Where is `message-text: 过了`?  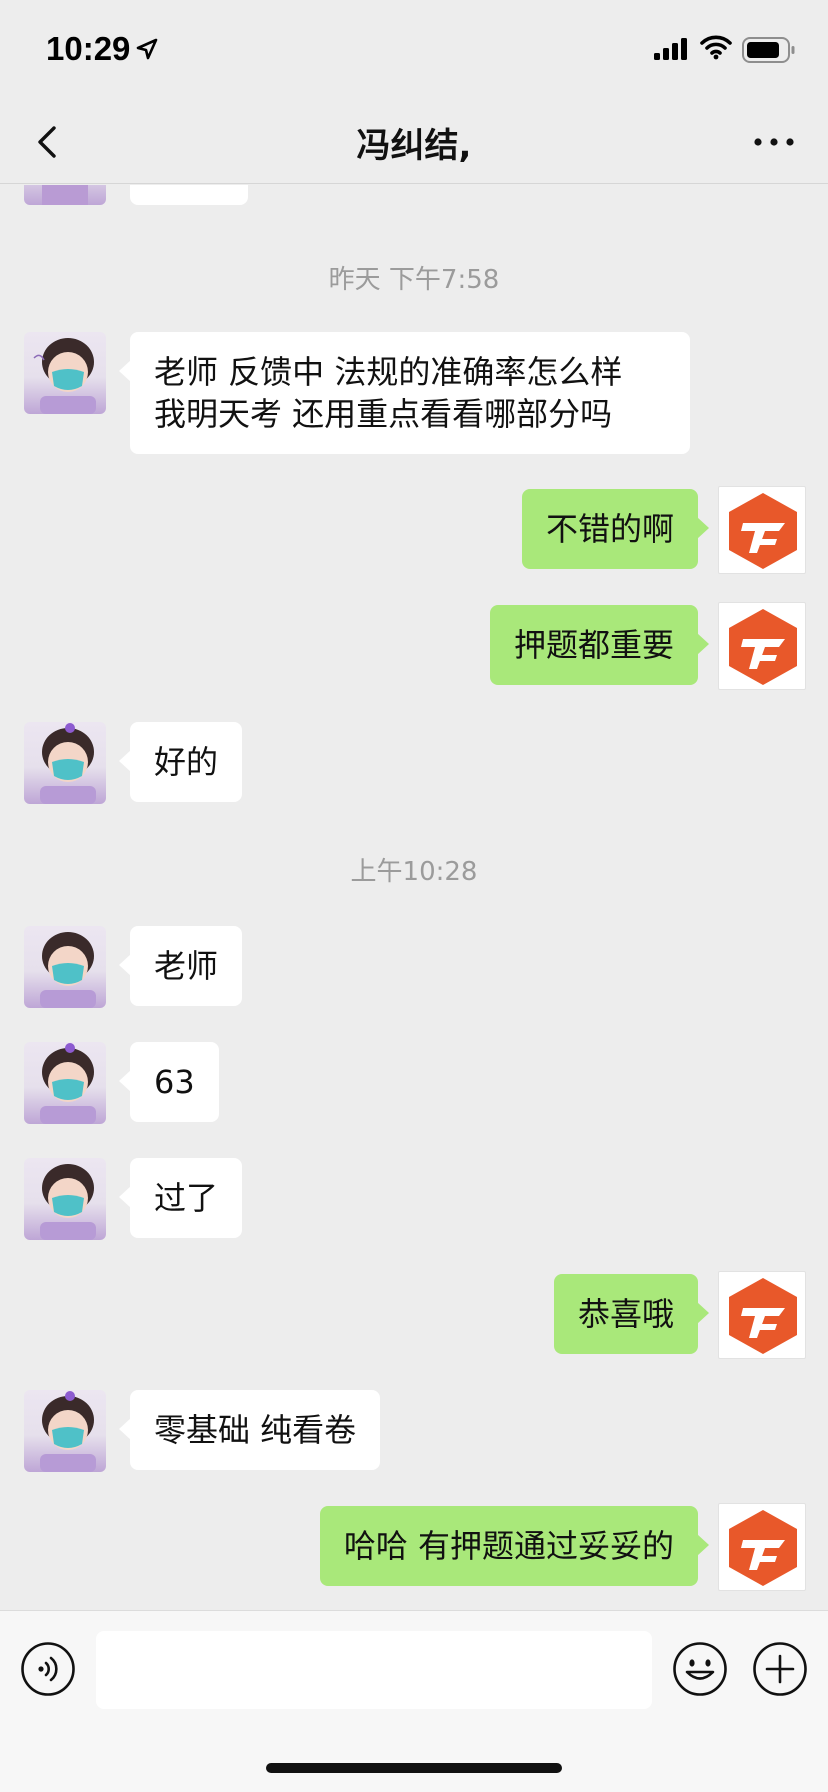
message-text: 过了 is located at coordinates (186, 1198).